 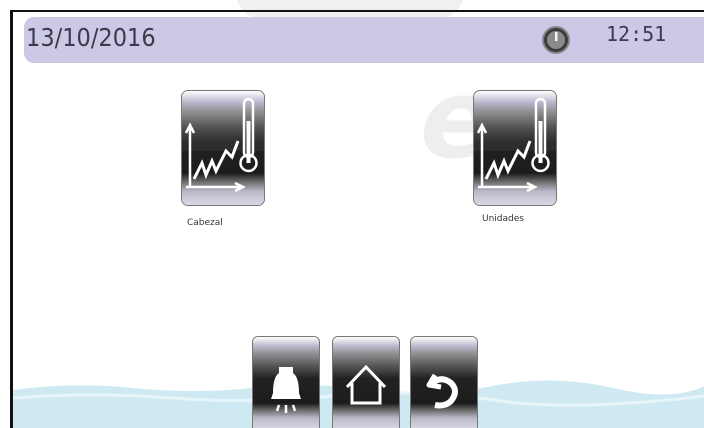 I want to click on clock-icon, so click(x=556, y=40).